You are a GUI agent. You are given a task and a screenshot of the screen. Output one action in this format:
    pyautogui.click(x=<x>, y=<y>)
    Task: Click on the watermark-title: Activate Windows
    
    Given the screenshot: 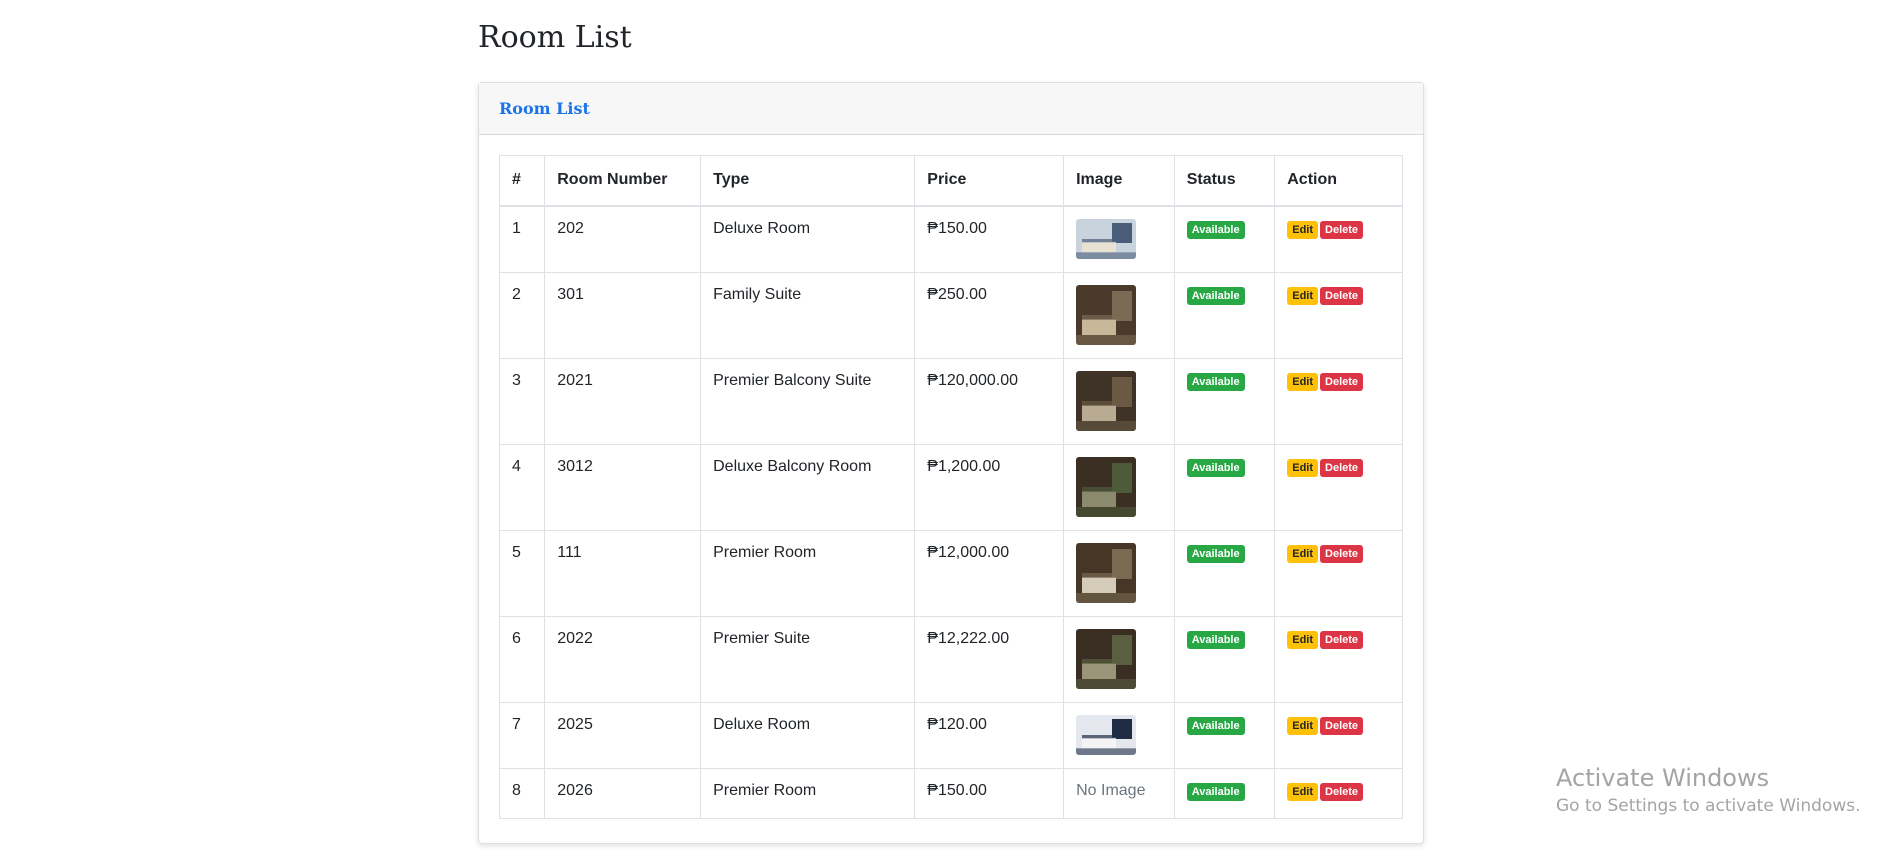 What is the action you would take?
    pyautogui.click(x=1663, y=778)
    